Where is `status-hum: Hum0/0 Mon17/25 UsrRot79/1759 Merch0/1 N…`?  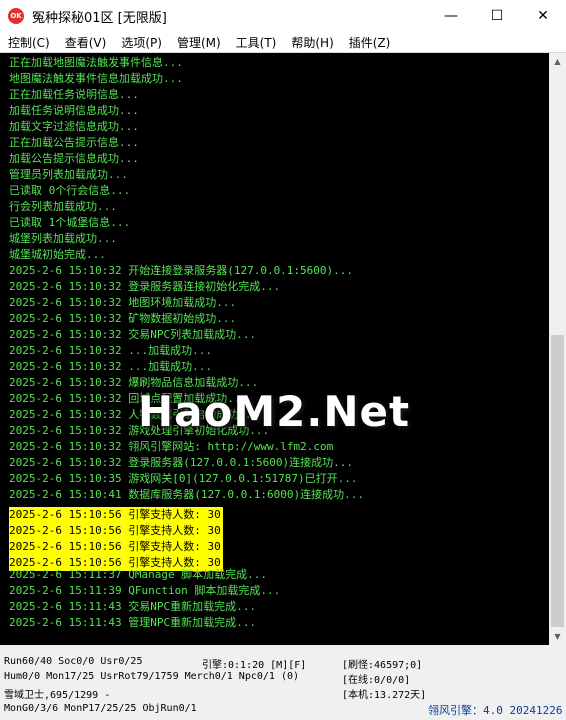
status-hum: Hum0/0 Mon17/25 UsrRot79/1759 Merch0/1 N… is located at coordinates (152, 676).